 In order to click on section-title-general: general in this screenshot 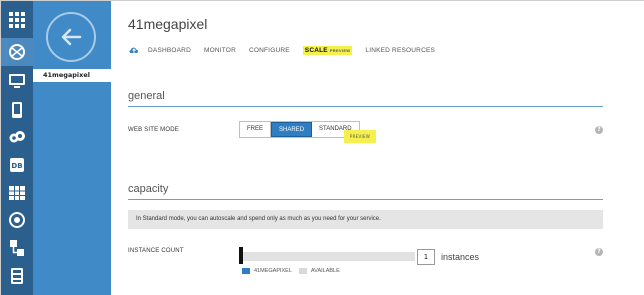, I will do `click(146, 96)`.